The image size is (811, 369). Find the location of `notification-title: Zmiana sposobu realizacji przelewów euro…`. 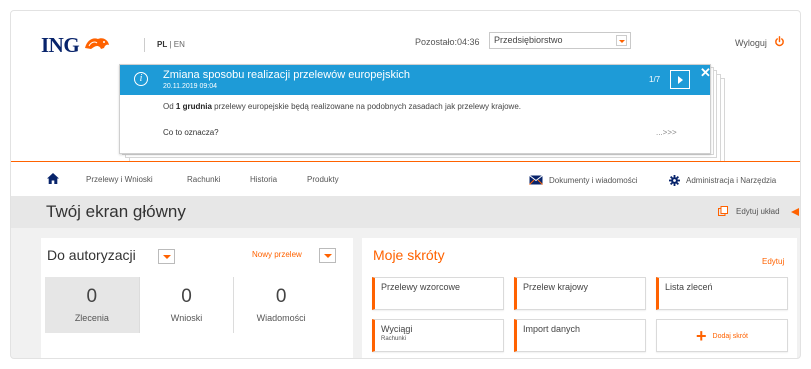

notification-title: Zmiana sposobu realizacji przelewów euro… is located at coordinates (287, 75).